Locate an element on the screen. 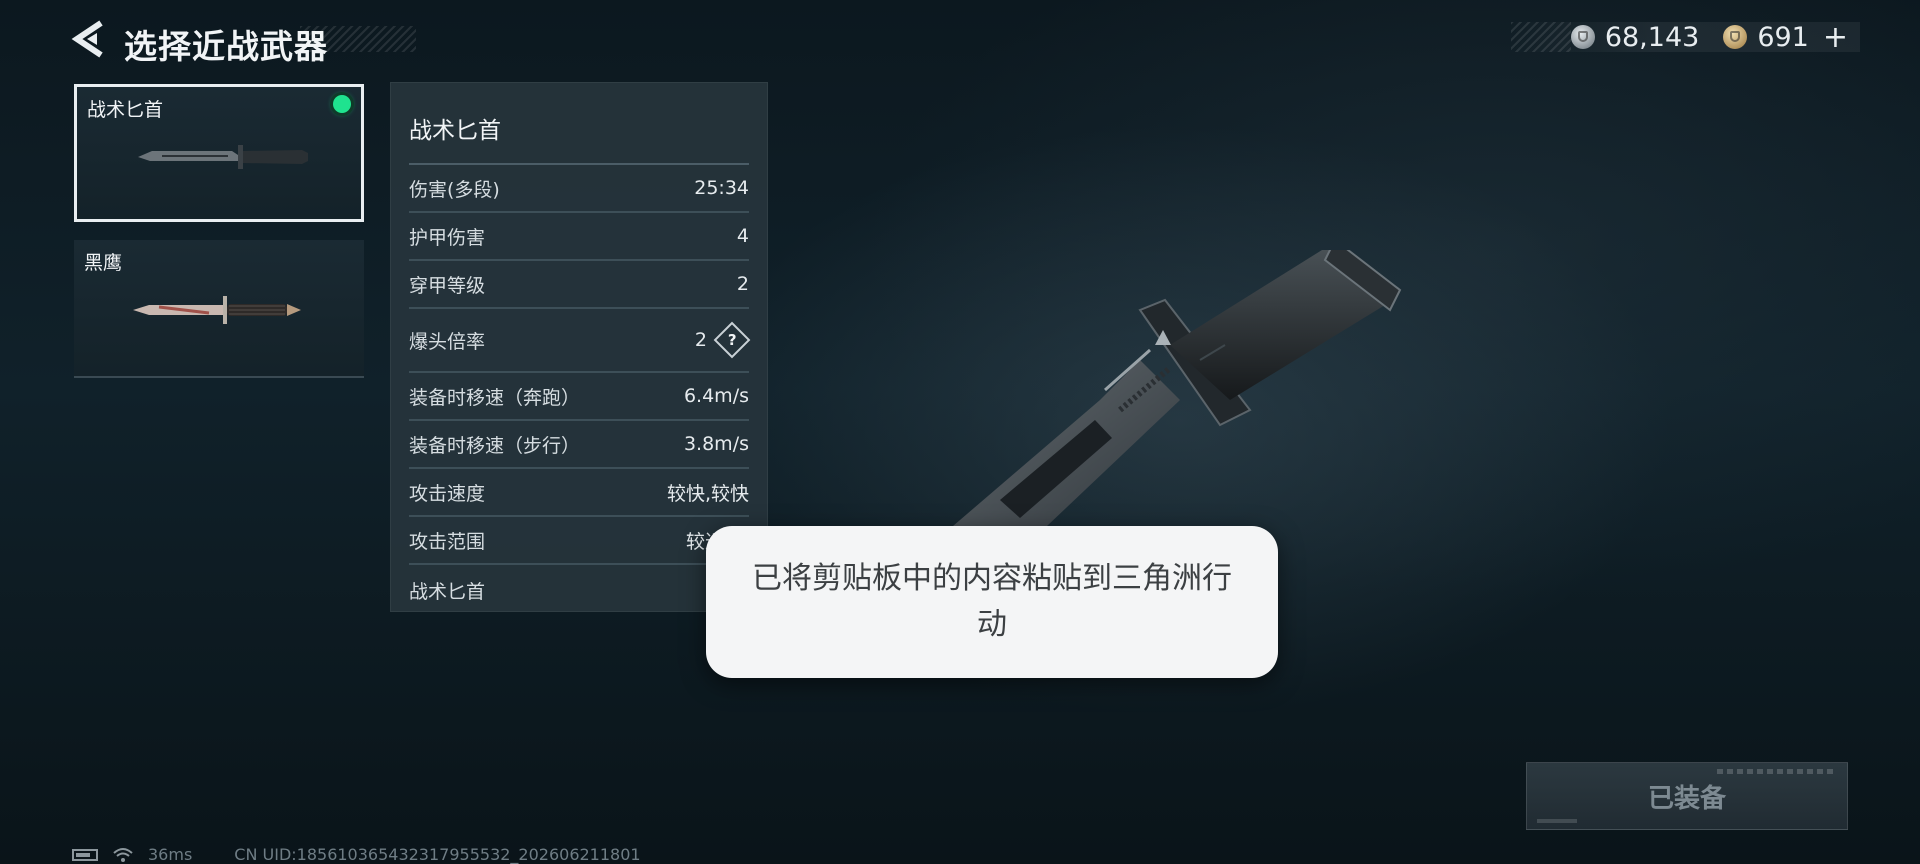 The height and width of the screenshot is (864, 1920). currency-bar: 68,143 691 + is located at coordinates (1685, 37).